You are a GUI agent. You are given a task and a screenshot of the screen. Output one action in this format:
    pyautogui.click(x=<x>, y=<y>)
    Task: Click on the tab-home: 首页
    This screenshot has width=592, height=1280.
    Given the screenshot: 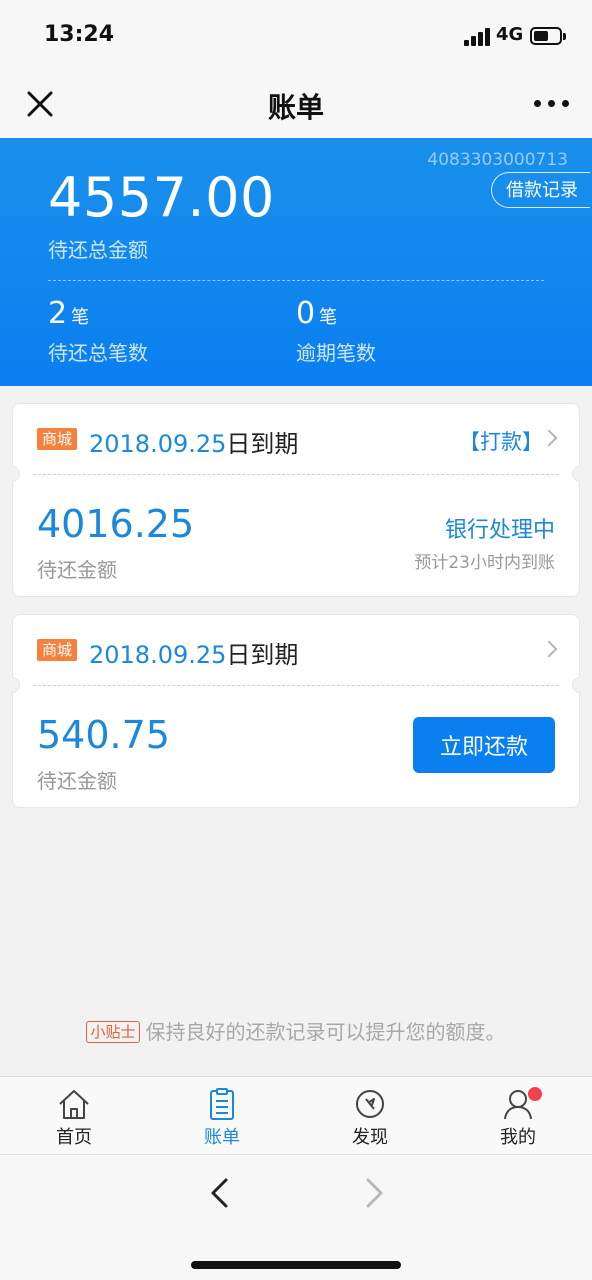 What is the action you would take?
    pyautogui.click(x=74, y=1116)
    